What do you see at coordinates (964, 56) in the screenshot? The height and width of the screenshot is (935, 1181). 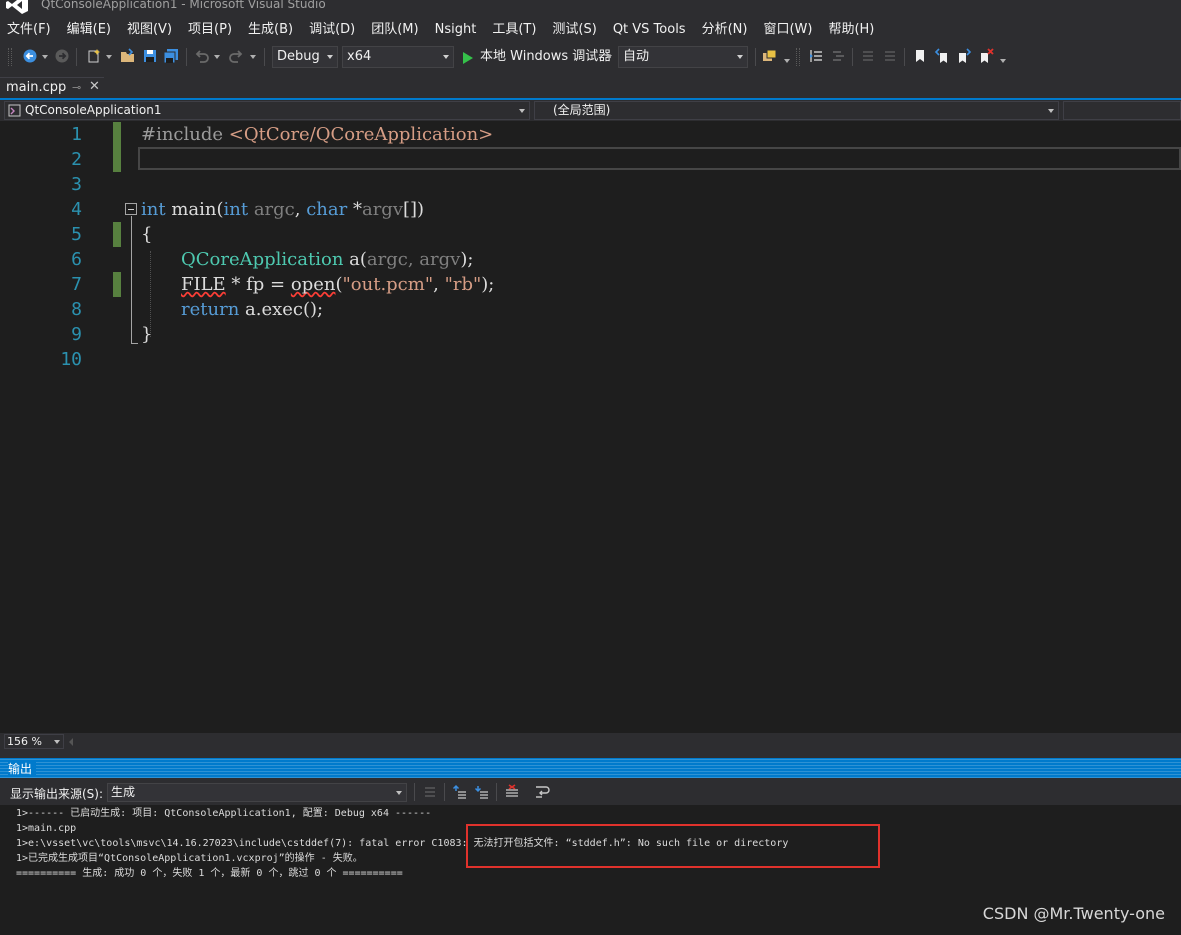 I see `next-bookmark-icon` at bounding box center [964, 56].